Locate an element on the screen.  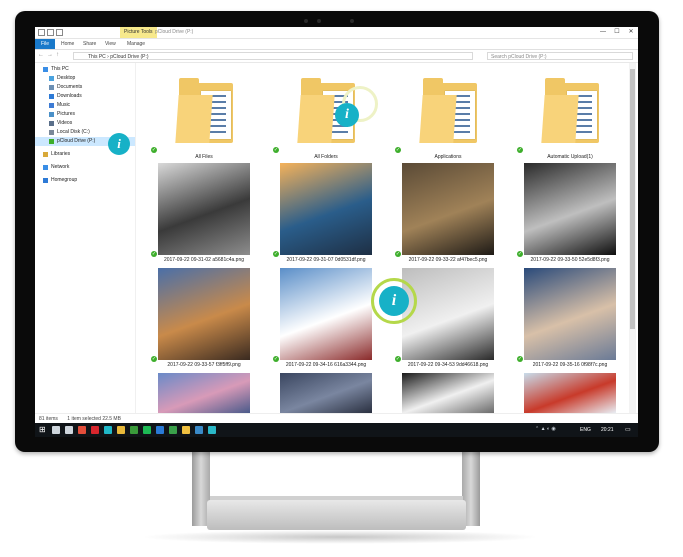
image-tile: ✓ 2017-09-22 09-31-02 a5681c4a.png is located at coordinates (204, 213).